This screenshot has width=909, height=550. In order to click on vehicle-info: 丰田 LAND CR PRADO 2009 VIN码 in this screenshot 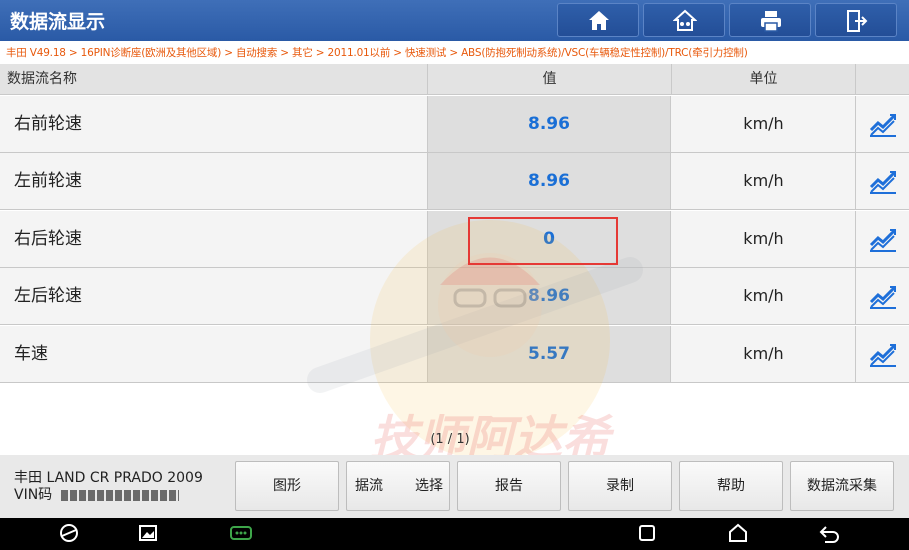, I will do `click(108, 487)`.